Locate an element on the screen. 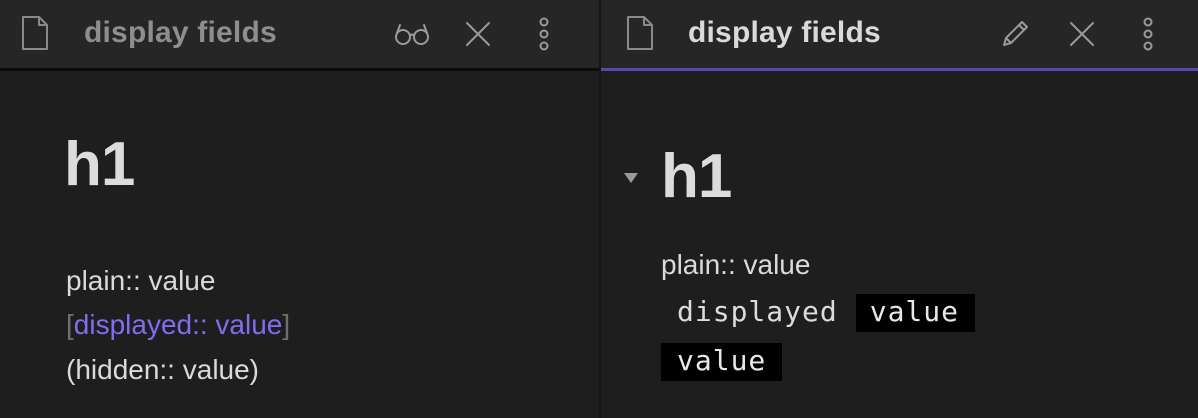 This screenshot has width=1198, height=418. field-key: displayed is located at coordinates (757, 311).